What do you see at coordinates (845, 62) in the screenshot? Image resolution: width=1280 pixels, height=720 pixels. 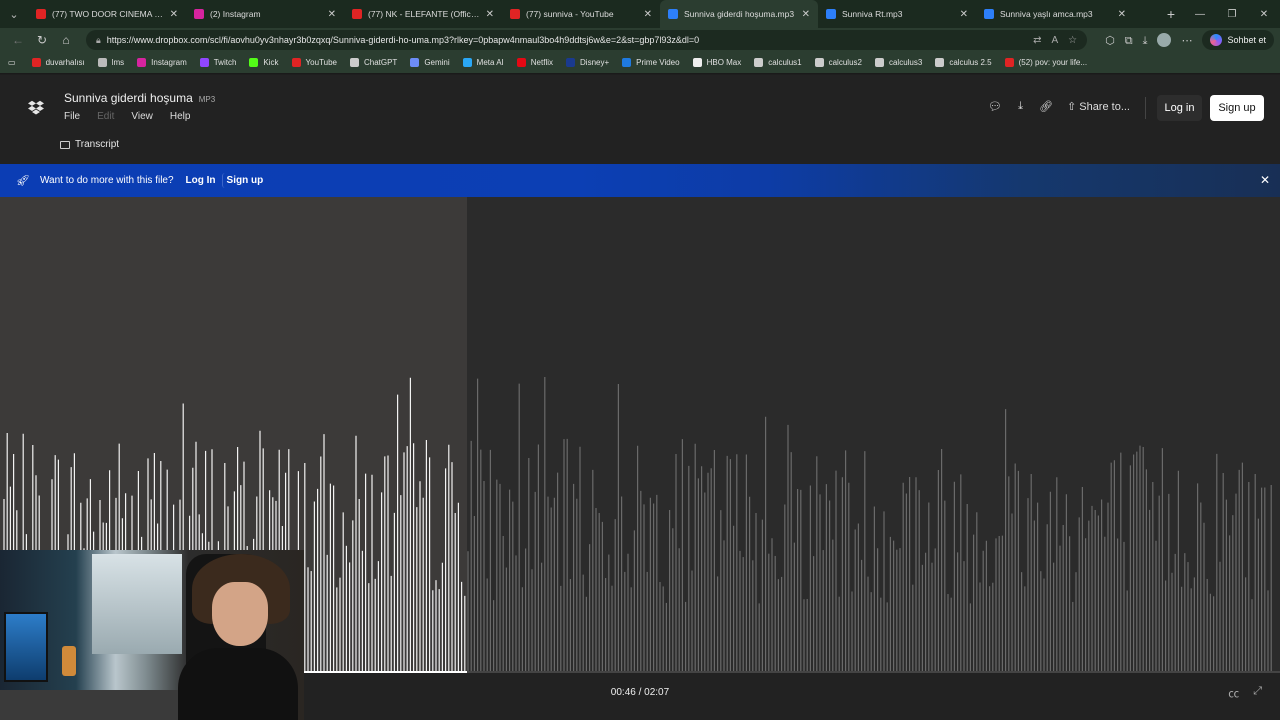 I see `bookmark-label: calculus2` at bounding box center [845, 62].